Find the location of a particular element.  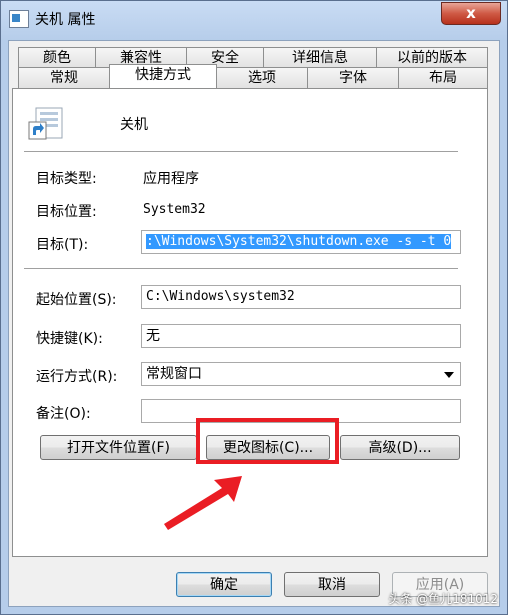

target-label: 目标(T): is located at coordinates (62, 245).